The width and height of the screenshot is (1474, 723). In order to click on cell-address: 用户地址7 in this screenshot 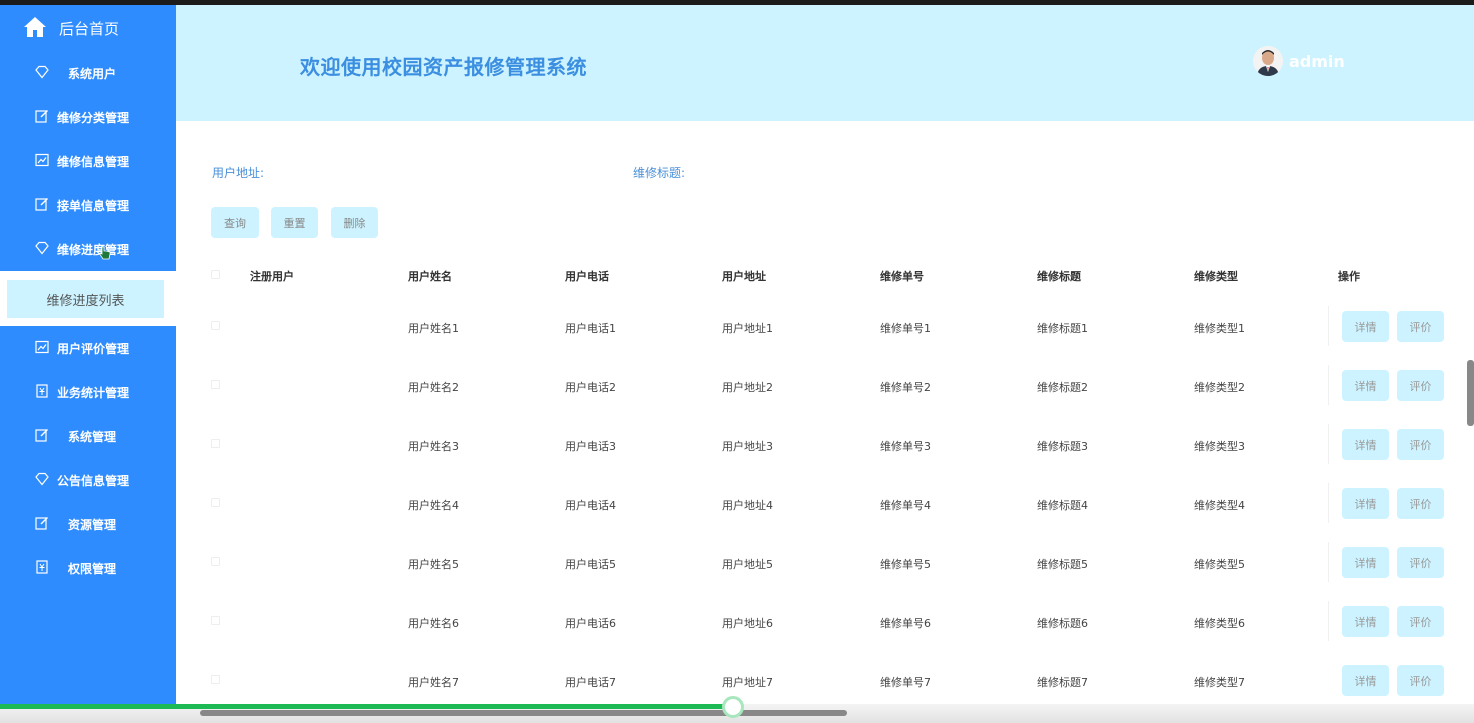, I will do `click(747, 682)`.